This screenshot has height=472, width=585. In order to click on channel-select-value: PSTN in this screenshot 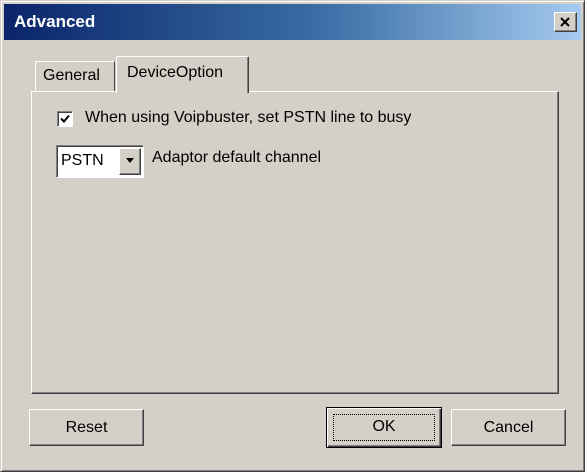, I will do `click(82, 160)`.